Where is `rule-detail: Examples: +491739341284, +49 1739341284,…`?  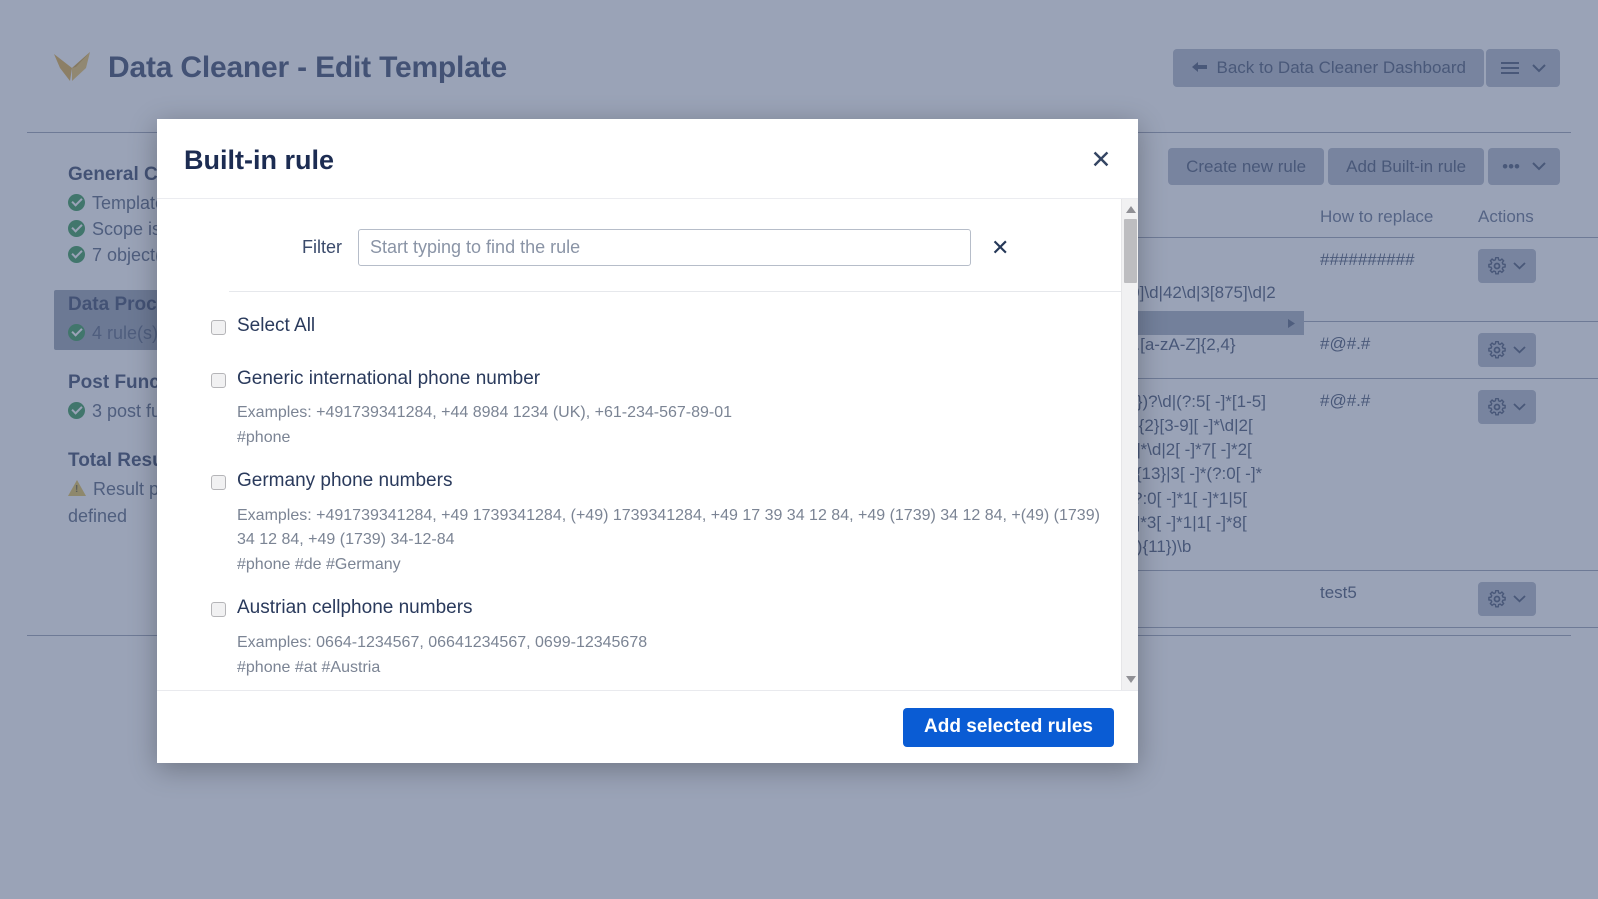
rule-detail: Examples: +491739341284, +49 1739341284,… is located at coordinates (657, 538).